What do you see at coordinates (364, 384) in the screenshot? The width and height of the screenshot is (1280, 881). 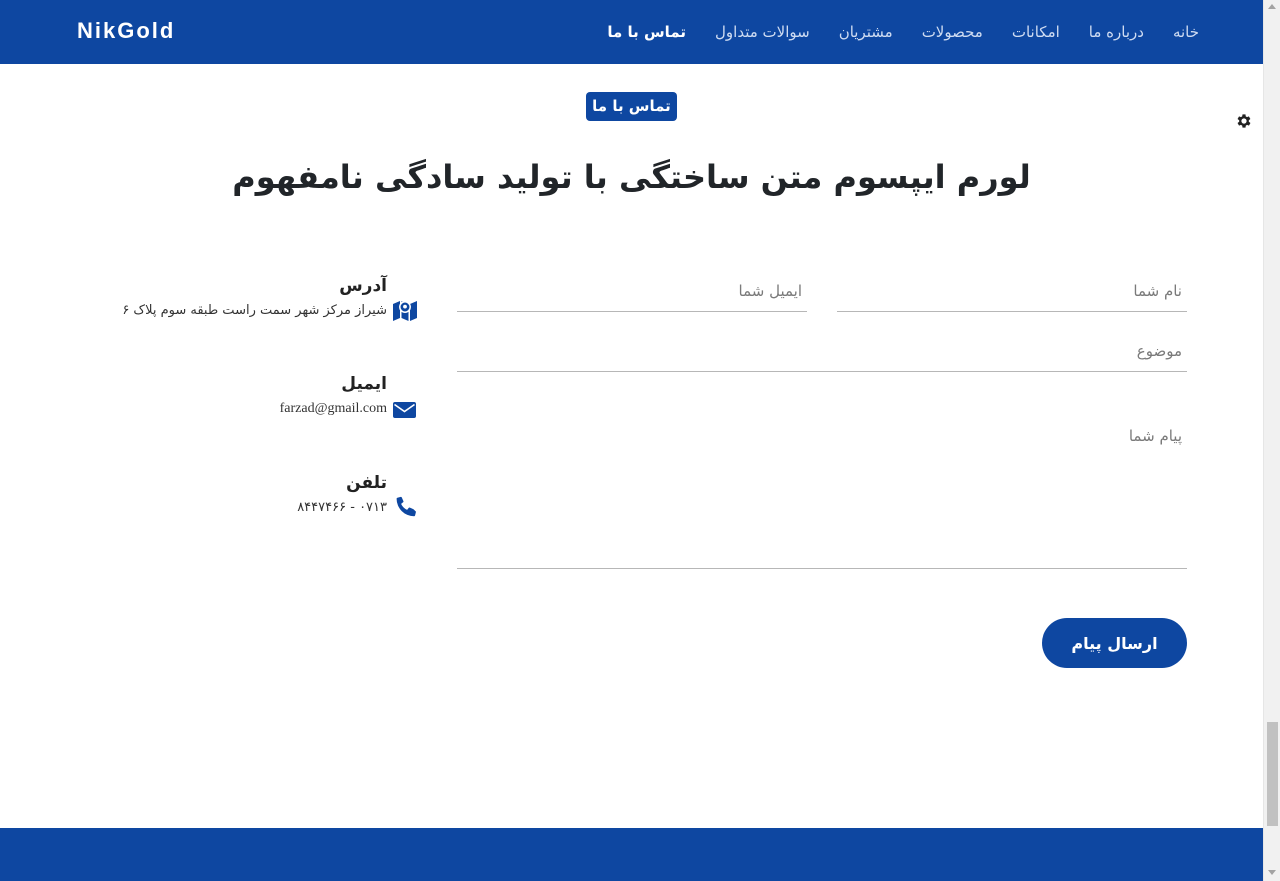 I see `email-title: ایمیل` at bounding box center [364, 384].